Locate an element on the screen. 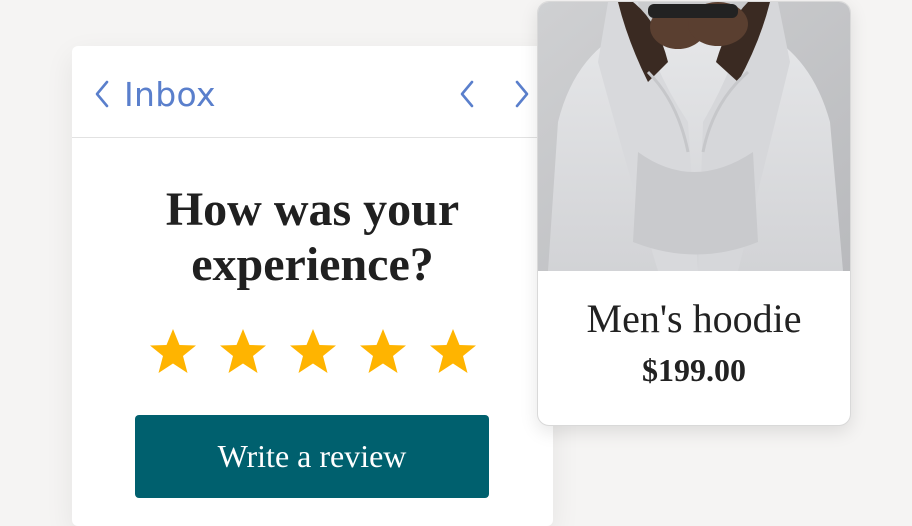 The height and width of the screenshot is (526, 912). write-review-button: Write a review is located at coordinates (312, 456).